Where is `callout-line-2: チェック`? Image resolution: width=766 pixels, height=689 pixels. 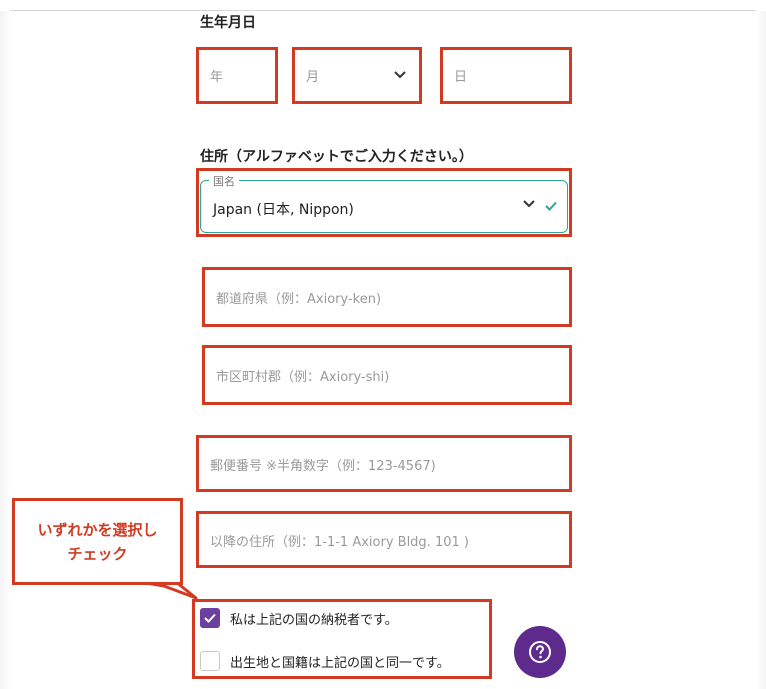
callout-line-2: チェック is located at coordinates (97, 553).